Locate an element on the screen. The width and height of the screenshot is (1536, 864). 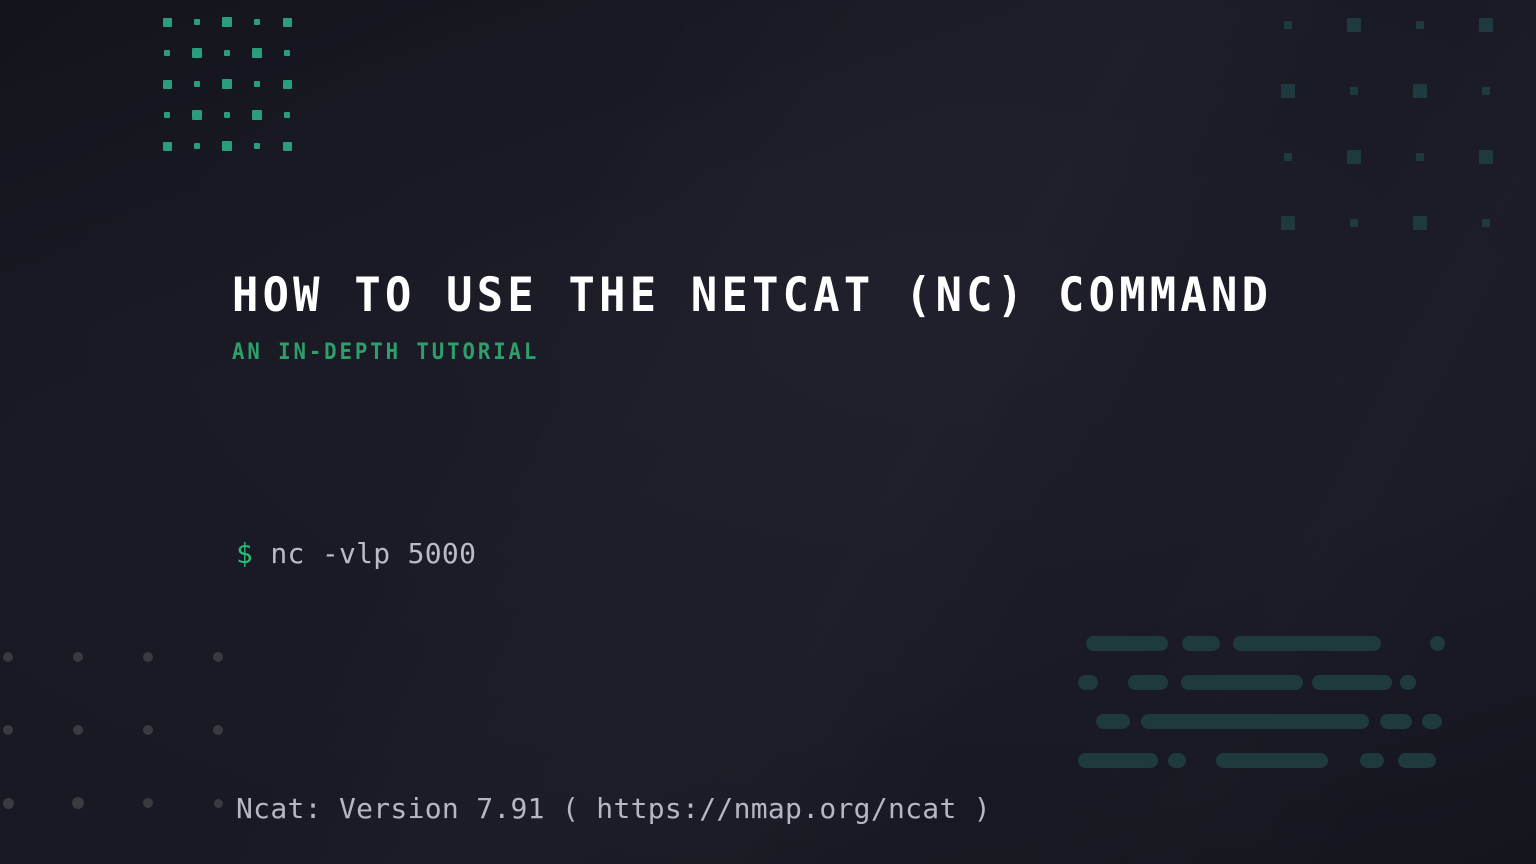
terminal-command: nc -vlp 5000 is located at coordinates (373, 553).